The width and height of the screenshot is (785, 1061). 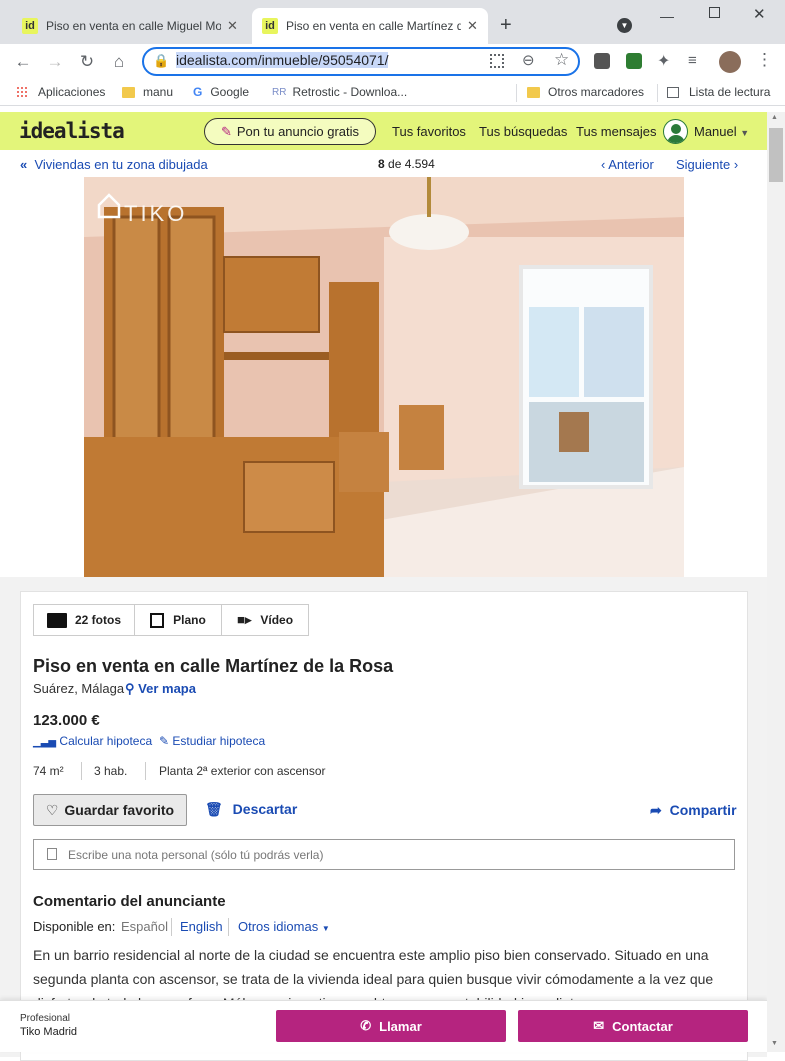 I want to click on contact-button: ✉ Contactar, so click(x=633, y=1026).